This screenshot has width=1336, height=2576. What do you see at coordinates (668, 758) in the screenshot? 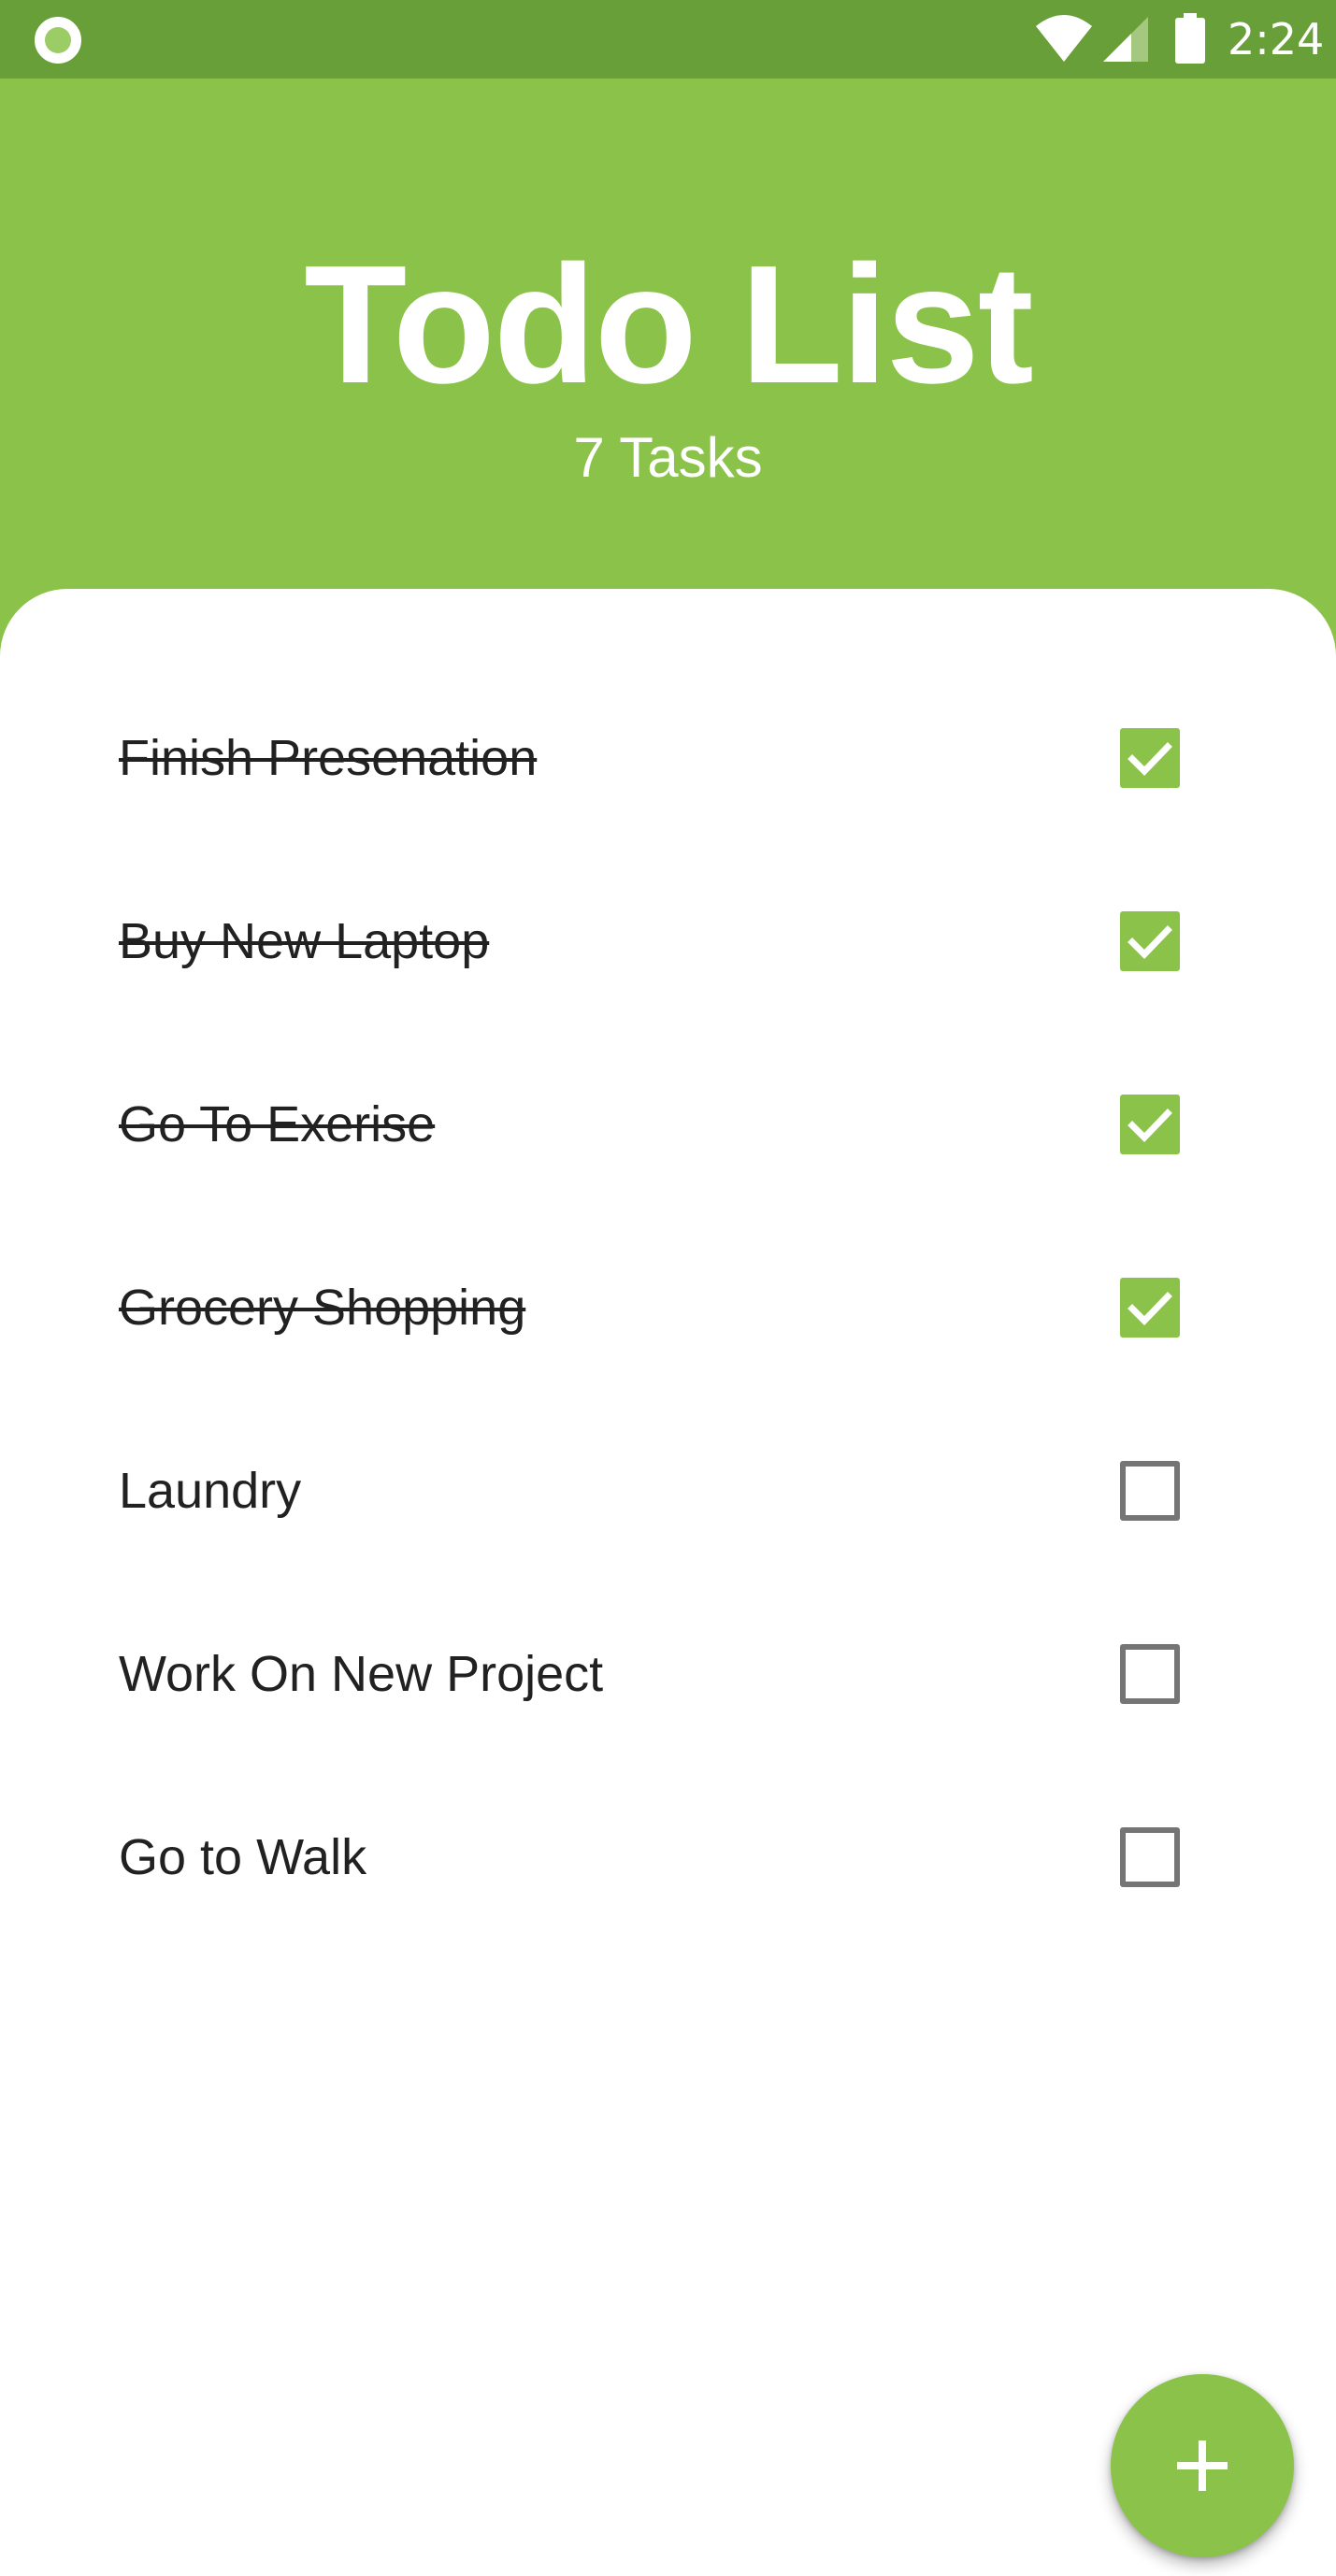
I see `task-row: Finish Presenation` at bounding box center [668, 758].